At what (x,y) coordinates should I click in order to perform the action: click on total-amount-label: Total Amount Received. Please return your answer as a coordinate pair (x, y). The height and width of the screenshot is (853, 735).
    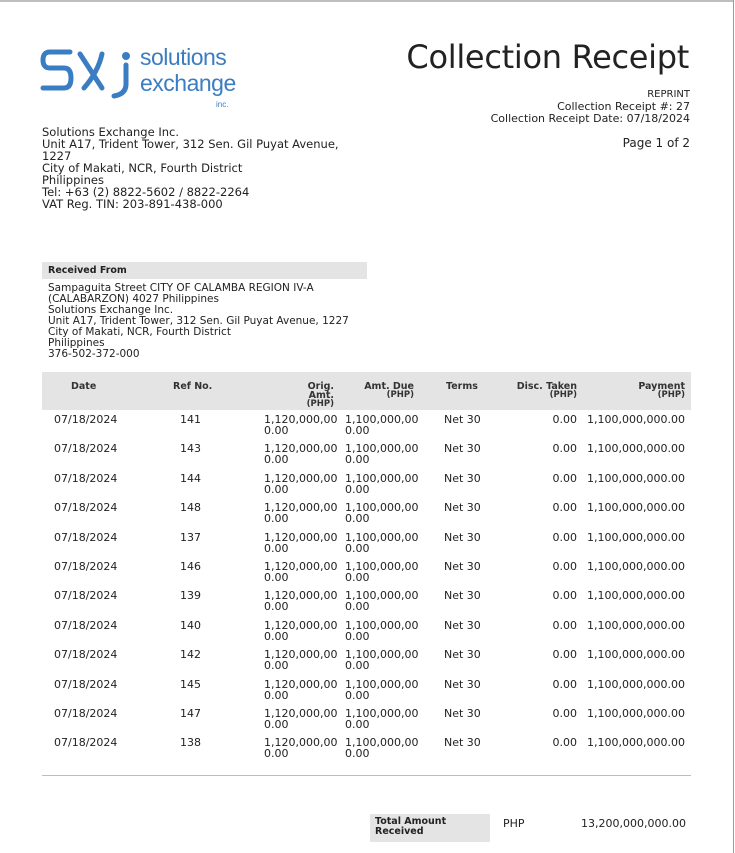
    Looking at the image, I should click on (430, 828).